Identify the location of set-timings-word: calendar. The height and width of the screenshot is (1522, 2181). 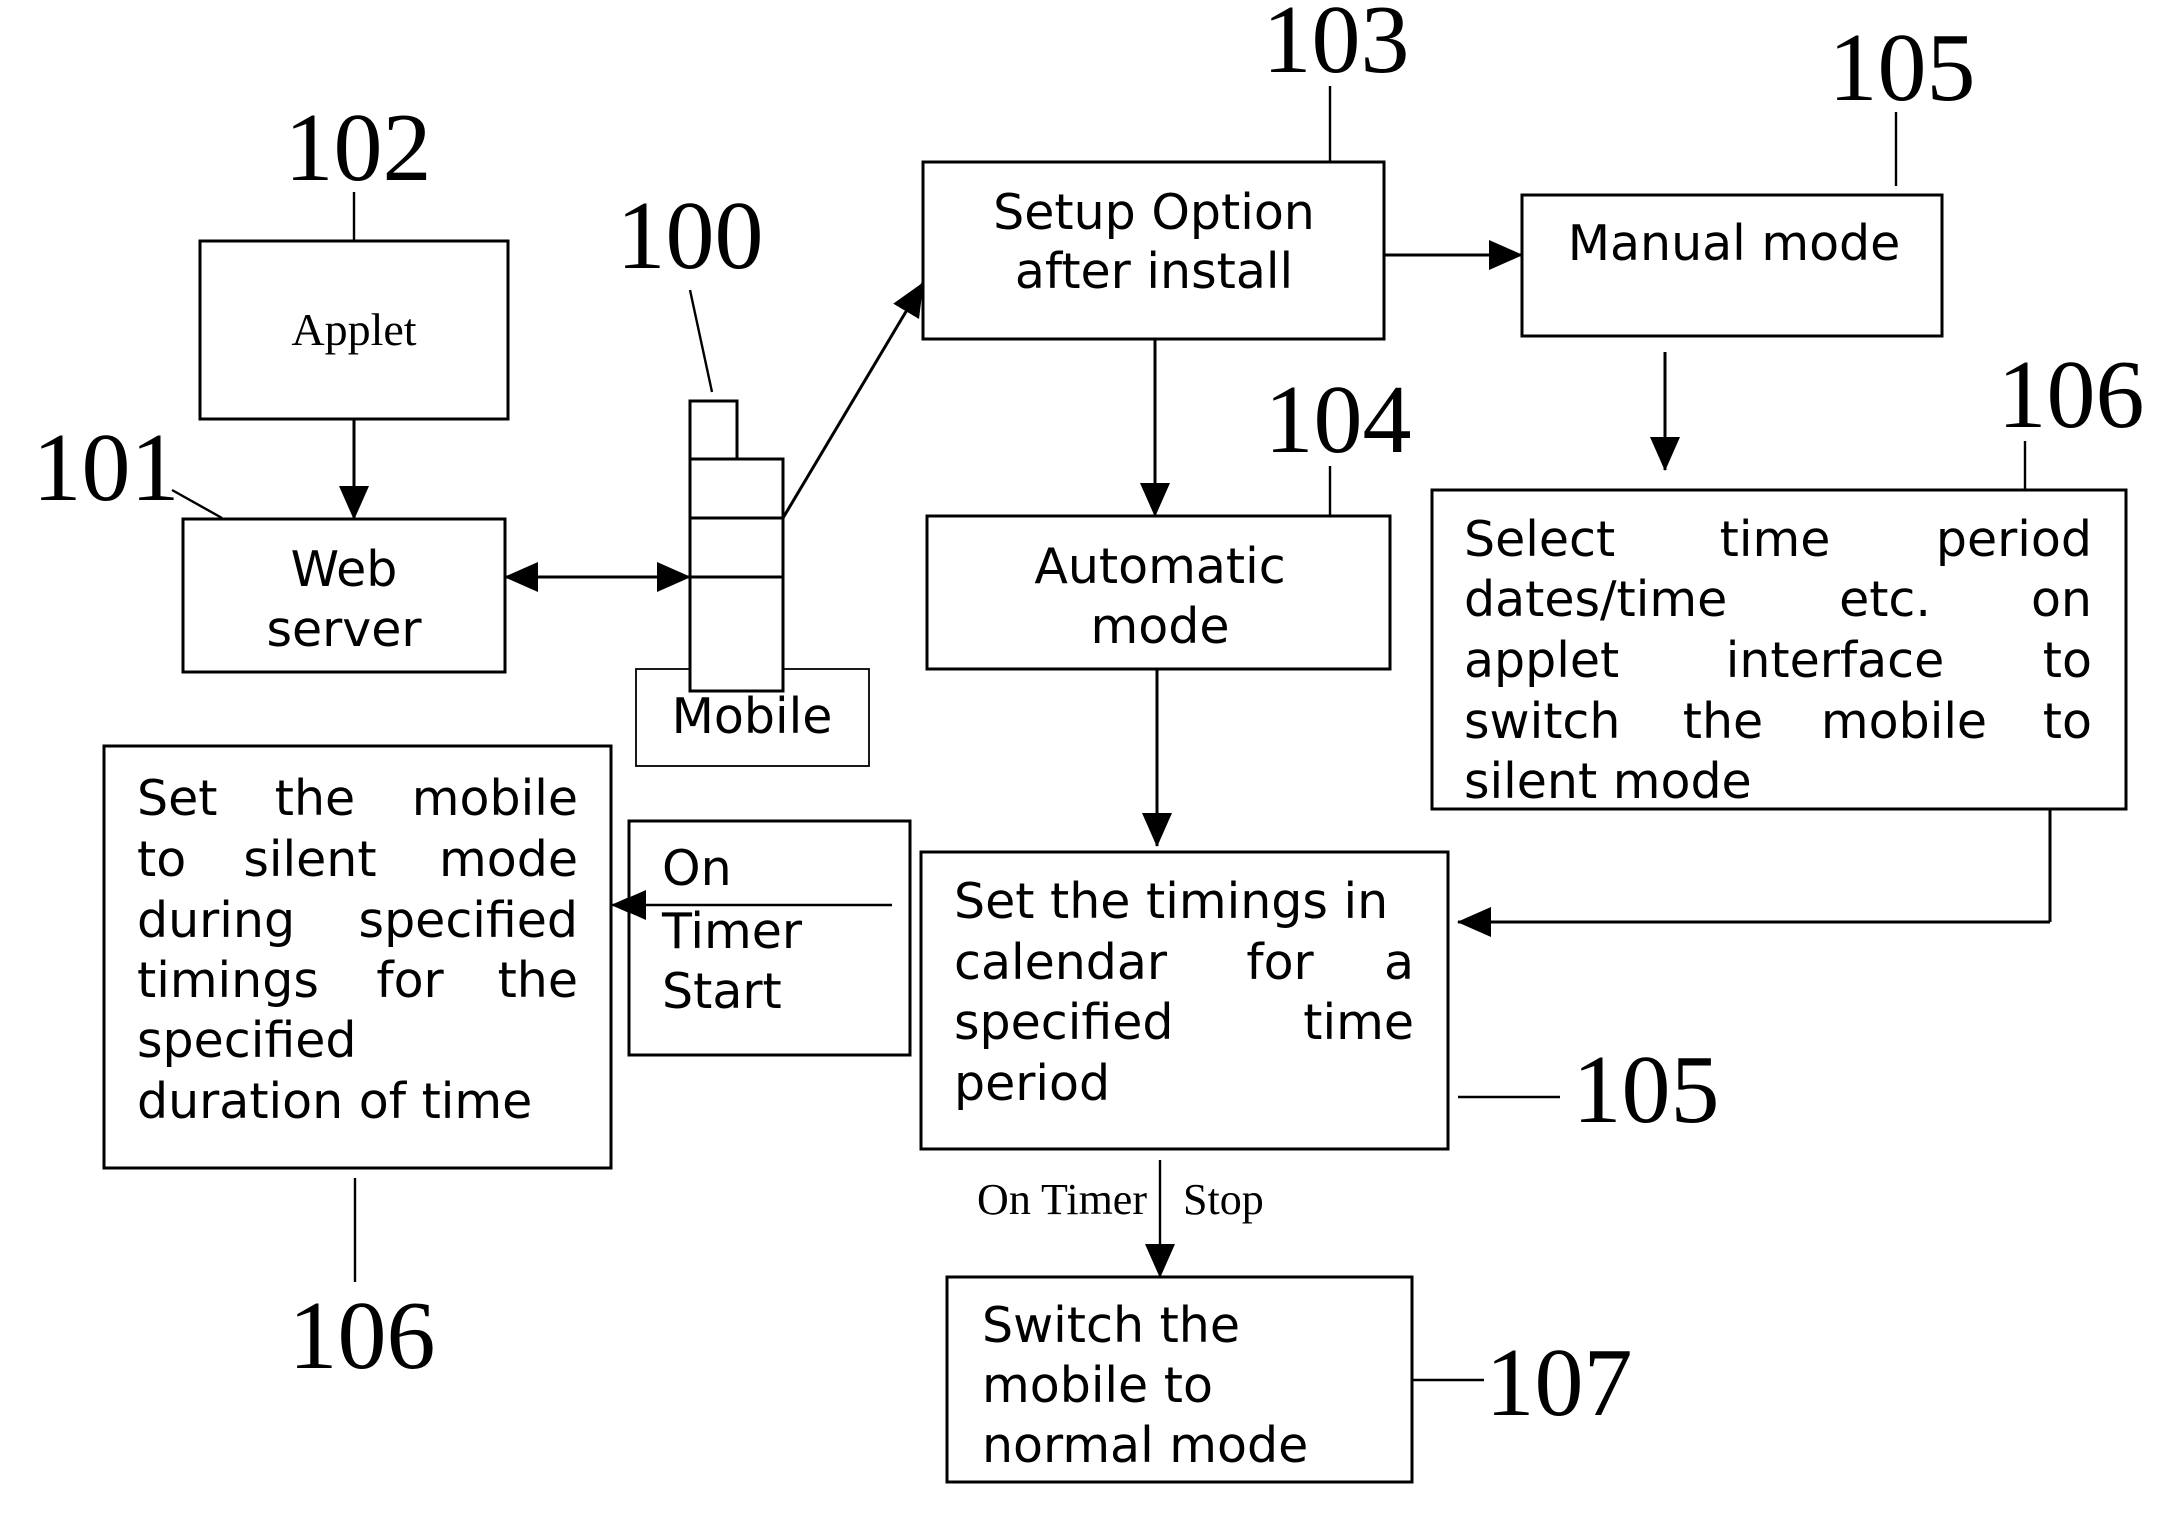
(1061, 962).